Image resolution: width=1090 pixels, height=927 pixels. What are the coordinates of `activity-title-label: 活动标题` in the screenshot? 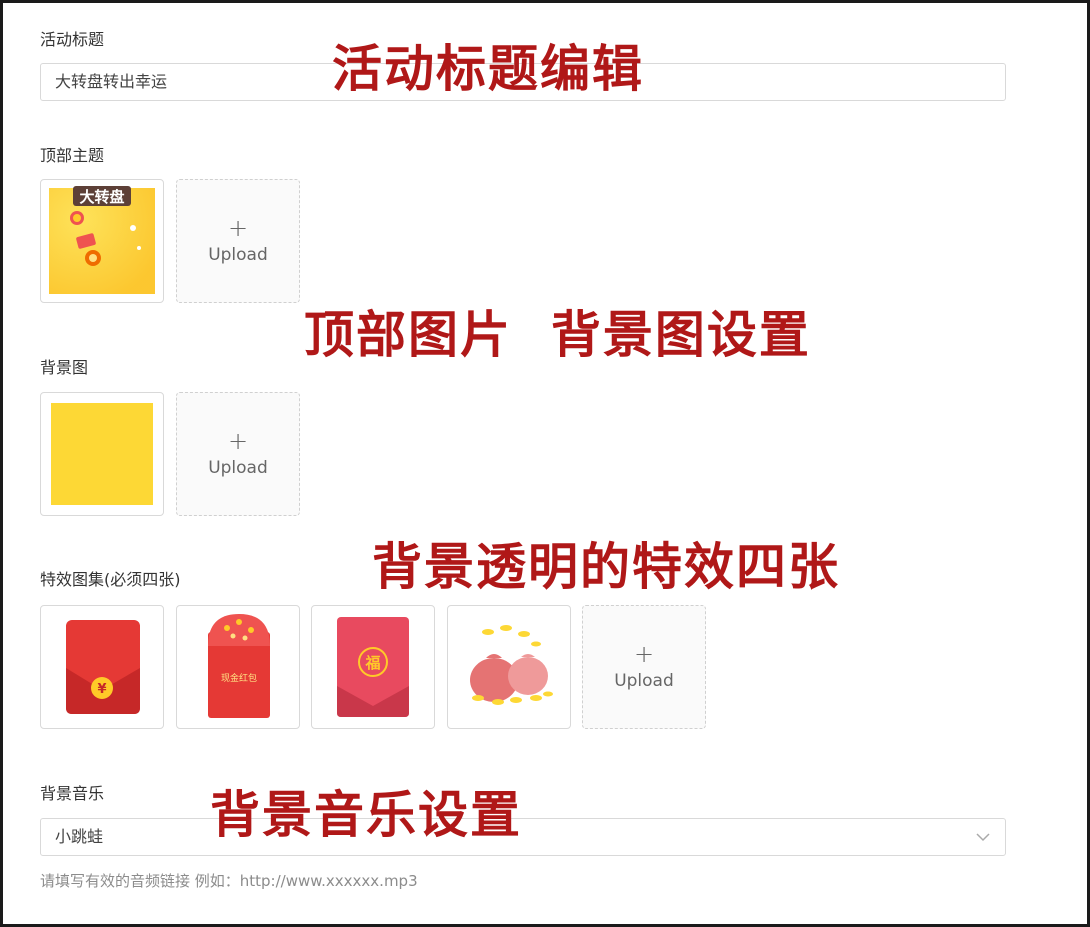 It's located at (72, 39).